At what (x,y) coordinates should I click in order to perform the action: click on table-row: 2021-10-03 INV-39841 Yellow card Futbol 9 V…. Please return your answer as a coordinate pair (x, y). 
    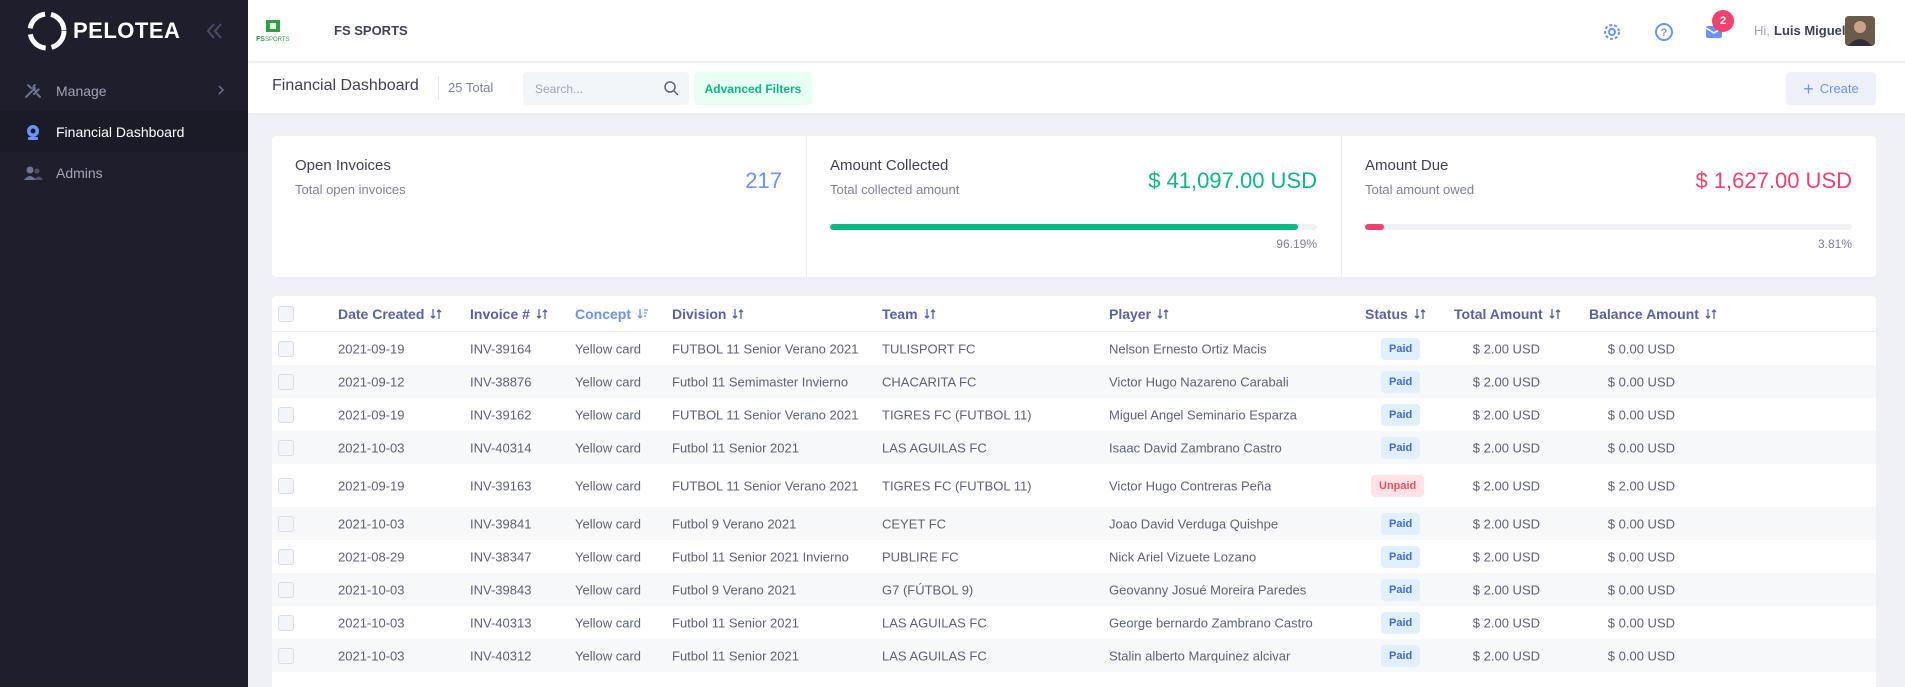
    Looking at the image, I should click on (1074, 523).